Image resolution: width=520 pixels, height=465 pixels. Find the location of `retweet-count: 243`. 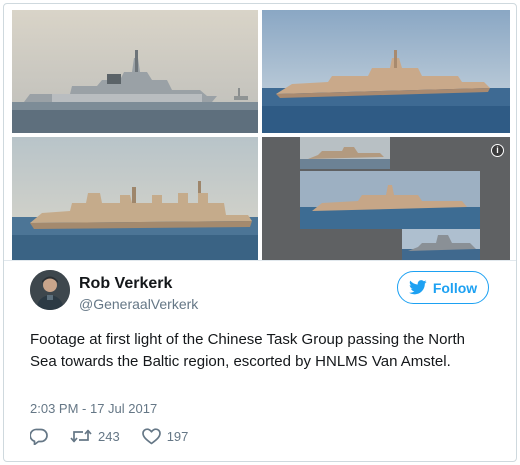

retweet-count: 243 is located at coordinates (109, 436).